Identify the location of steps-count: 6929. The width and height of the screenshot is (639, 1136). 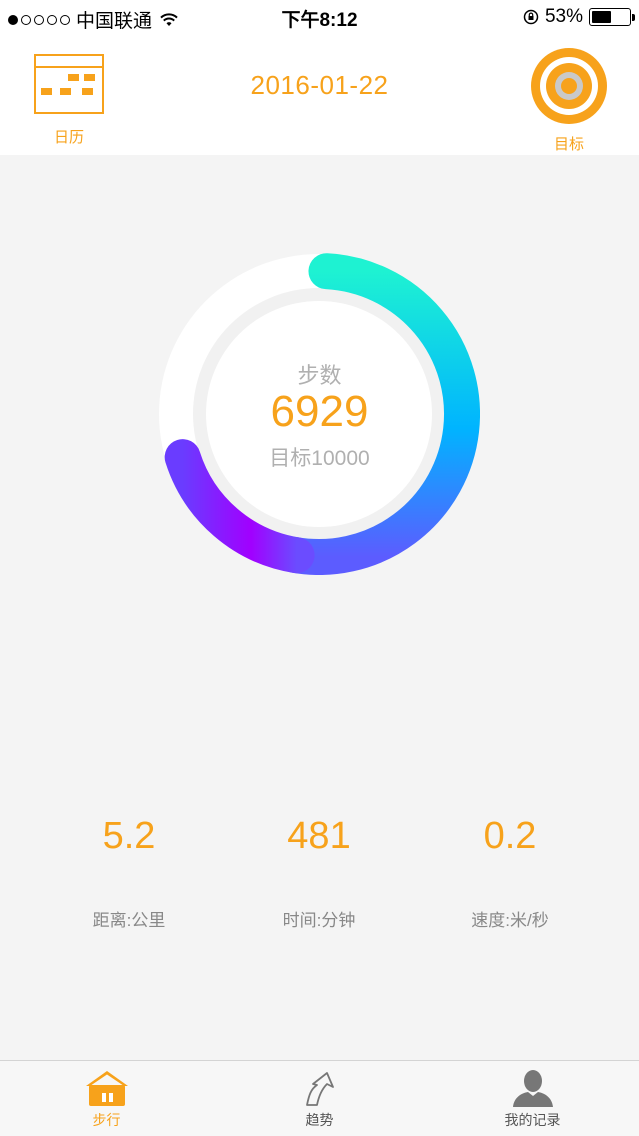
(319, 411).